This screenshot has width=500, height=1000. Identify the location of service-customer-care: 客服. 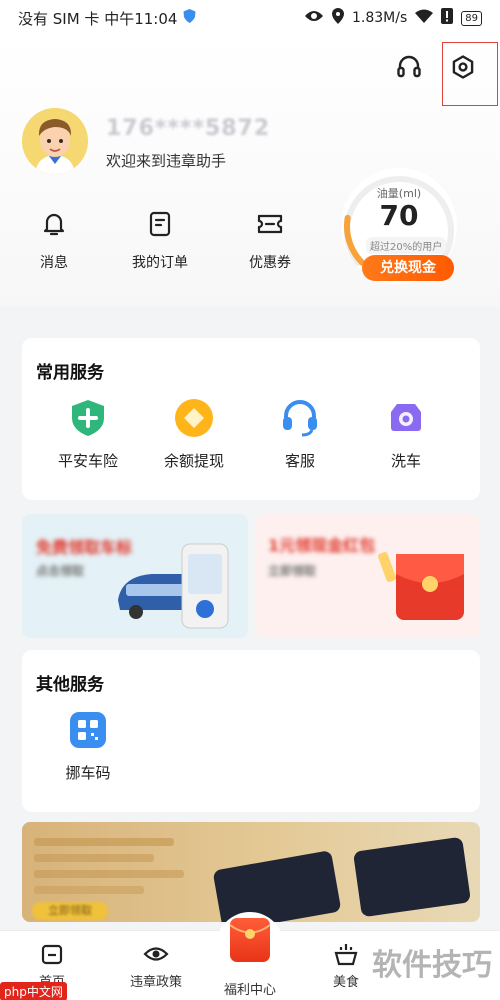
(300, 434).